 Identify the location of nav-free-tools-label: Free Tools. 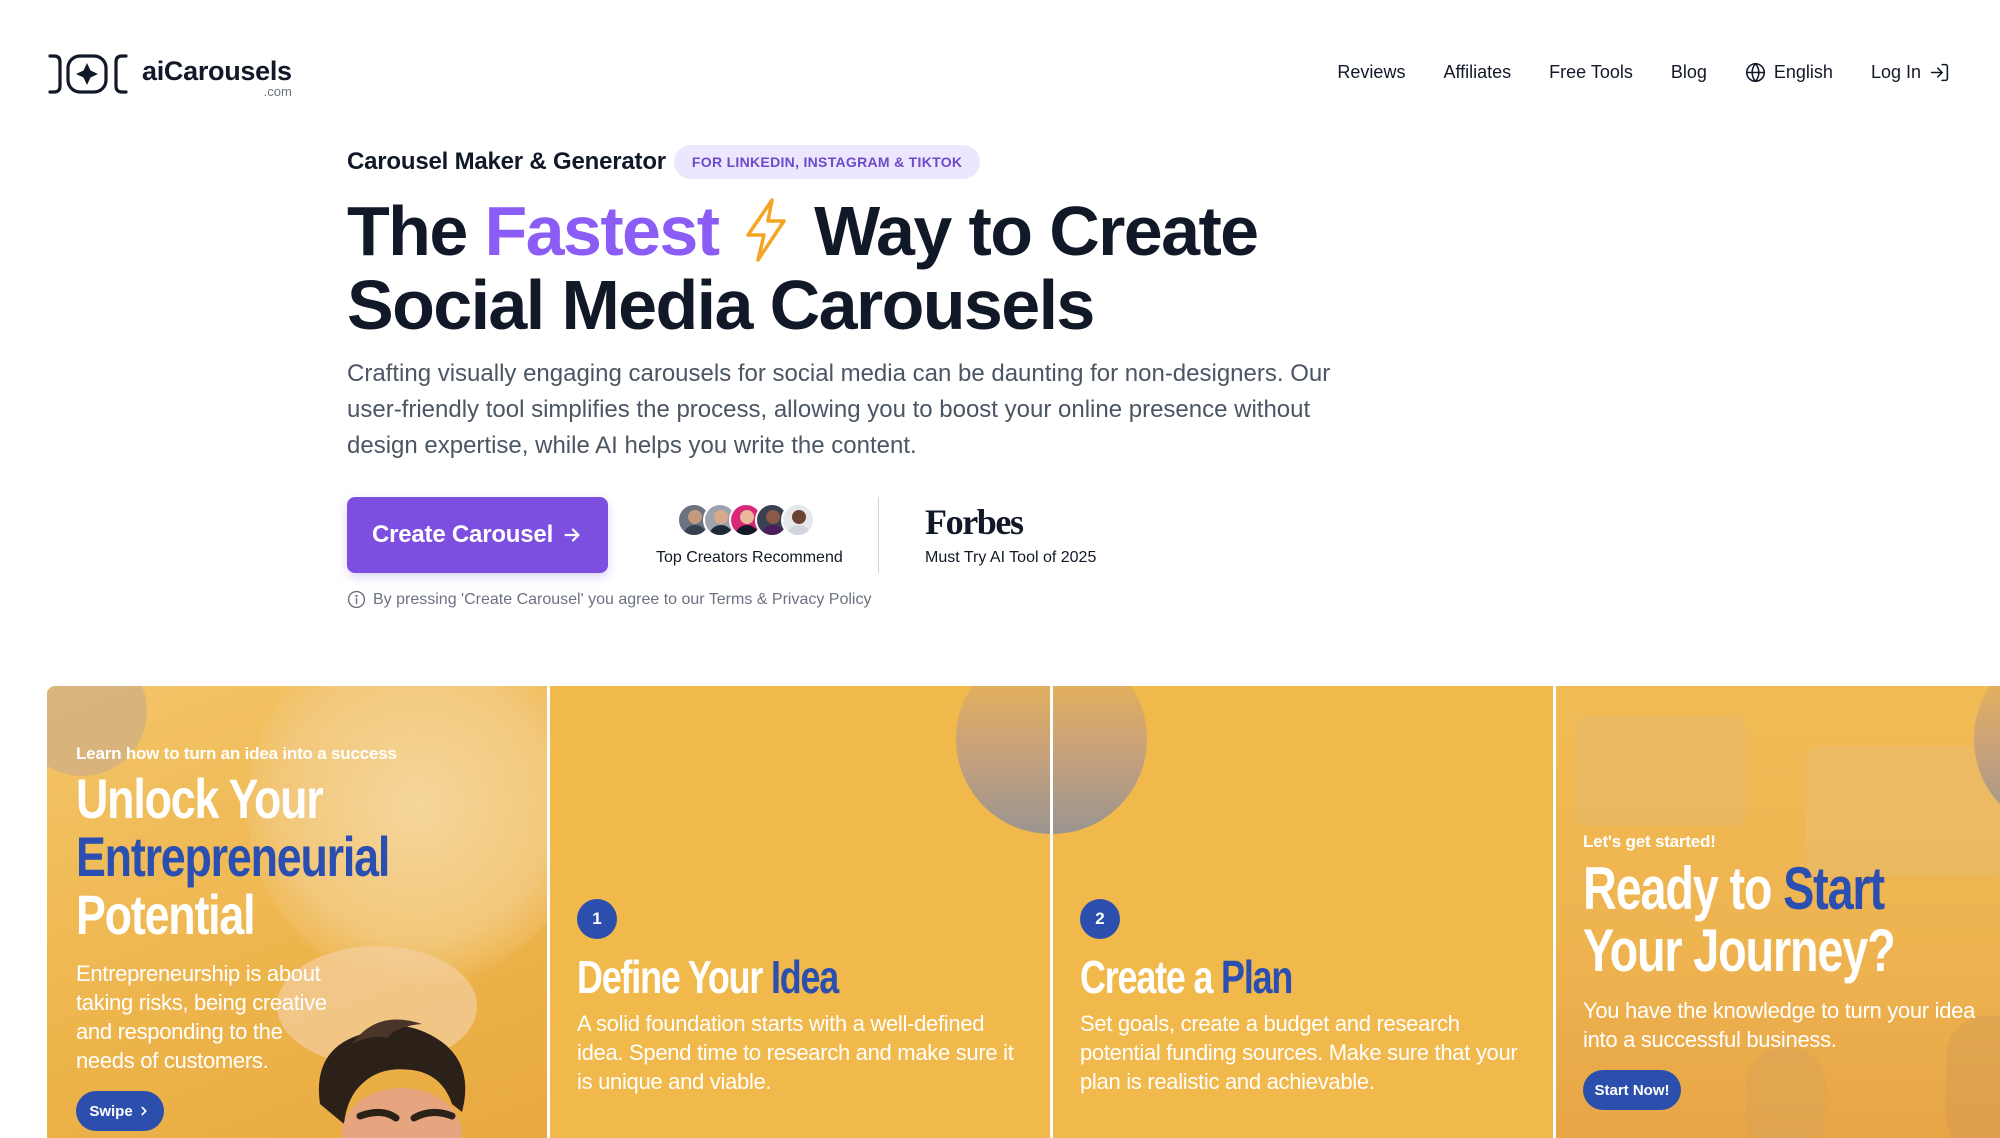
(1591, 72).